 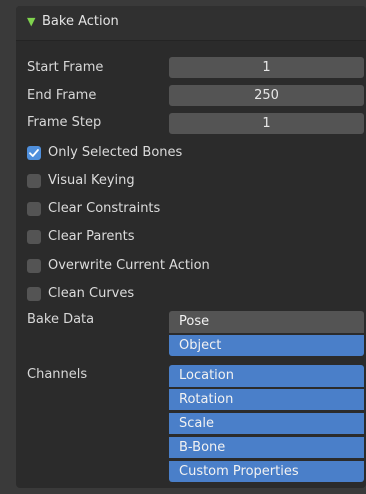 I want to click on only-selected-bones-checkbox: Only Selected Bones, so click(x=192, y=153).